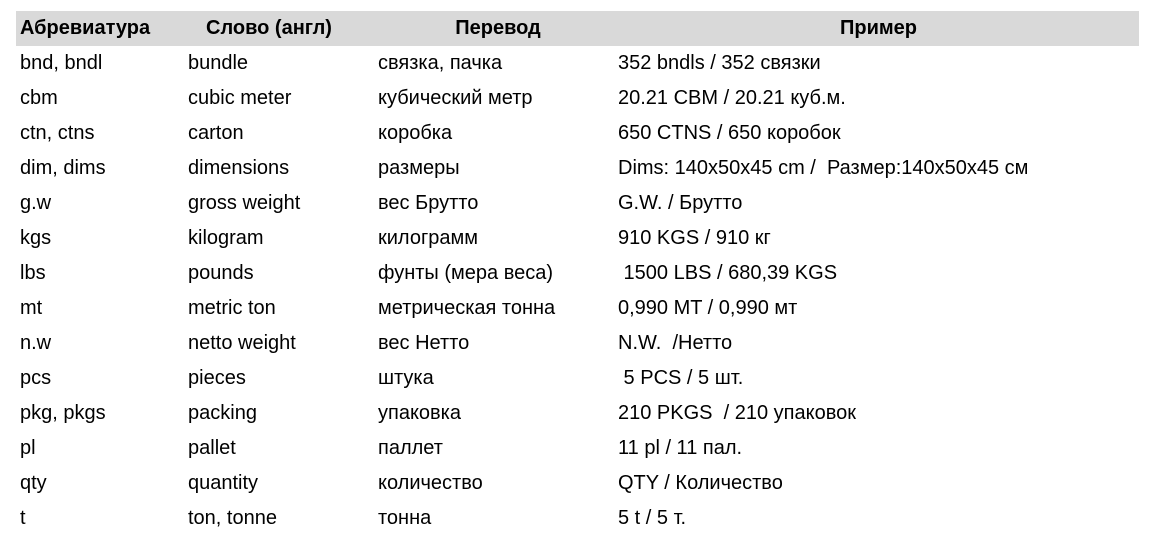 The width and height of the screenshot is (1149, 545). Describe the element at coordinates (577, 378) in the screenshot. I see `table-row: pcs pieces штука 5 PCS / 5 шт.` at that location.